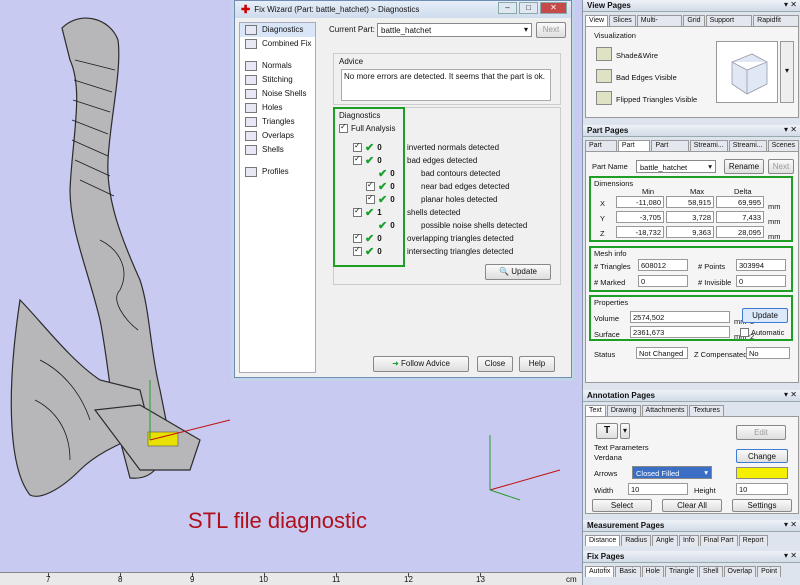 The image size is (800, 585). What do you see at coordinates (783, 145) in the screenshot?
I see `tab-scenes: Scenes` at bounding box center [783, 145].